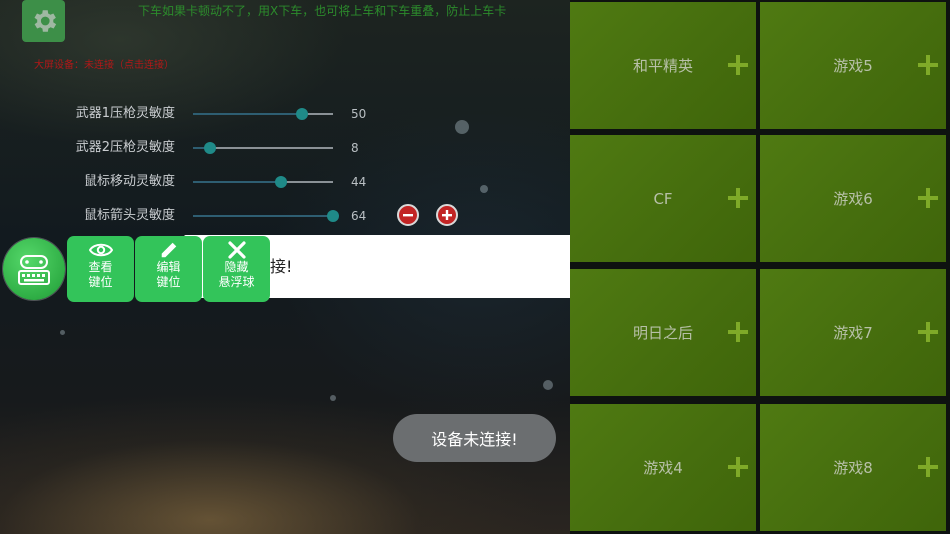 Image resolution: width=950 pixels, height=534 pixels. I want to click on decrease-button, so click(408, 215).